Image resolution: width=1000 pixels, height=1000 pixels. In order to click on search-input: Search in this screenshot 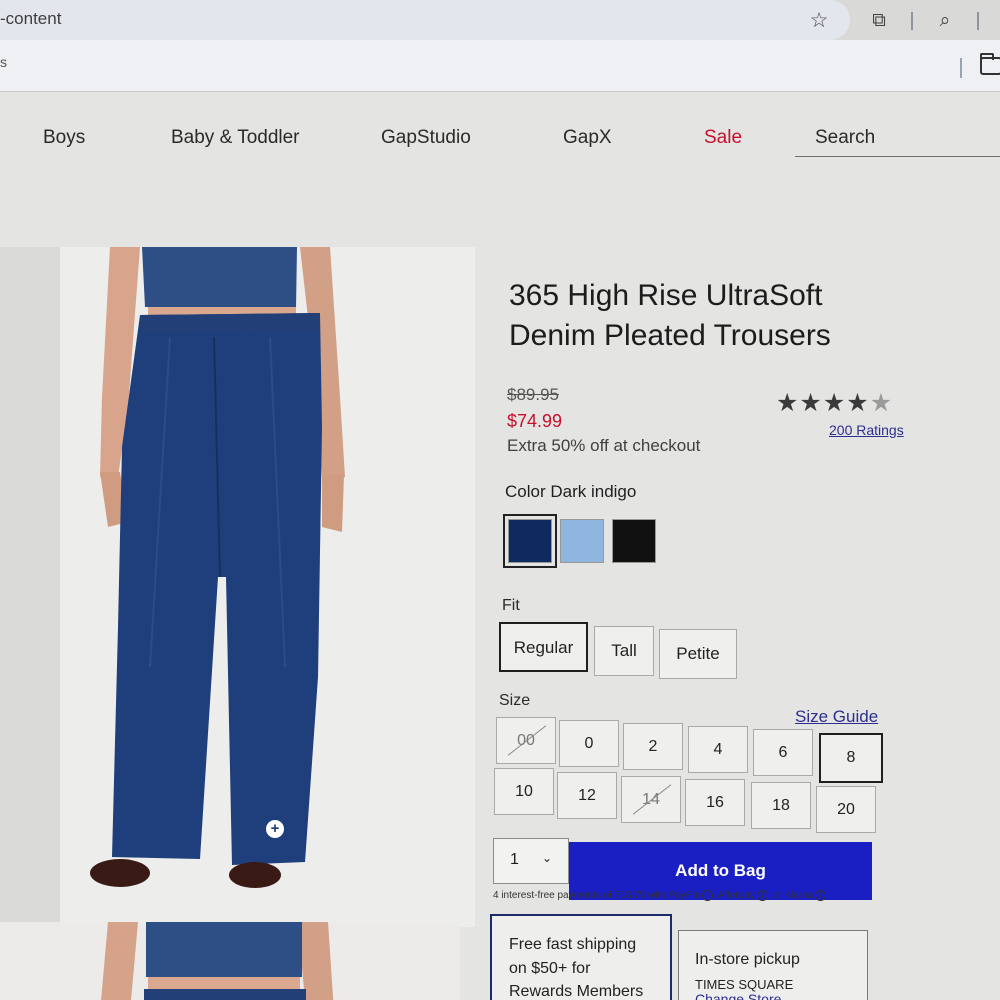, I will do `click(897, 139)`.